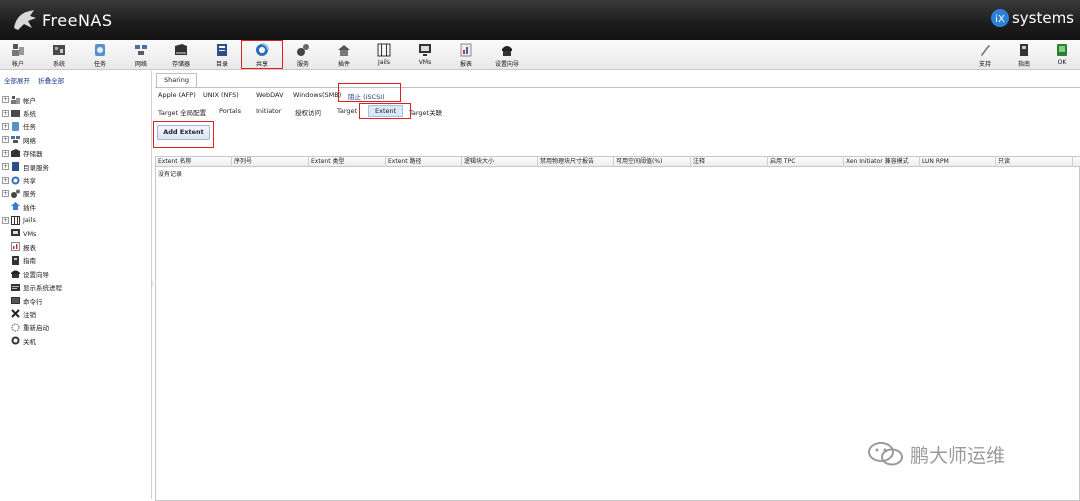 Image resolution: width=1080 pixels, height=501 pixels. I want to click on col-enable-tpc: 启用 TPC, so click(806, 162).